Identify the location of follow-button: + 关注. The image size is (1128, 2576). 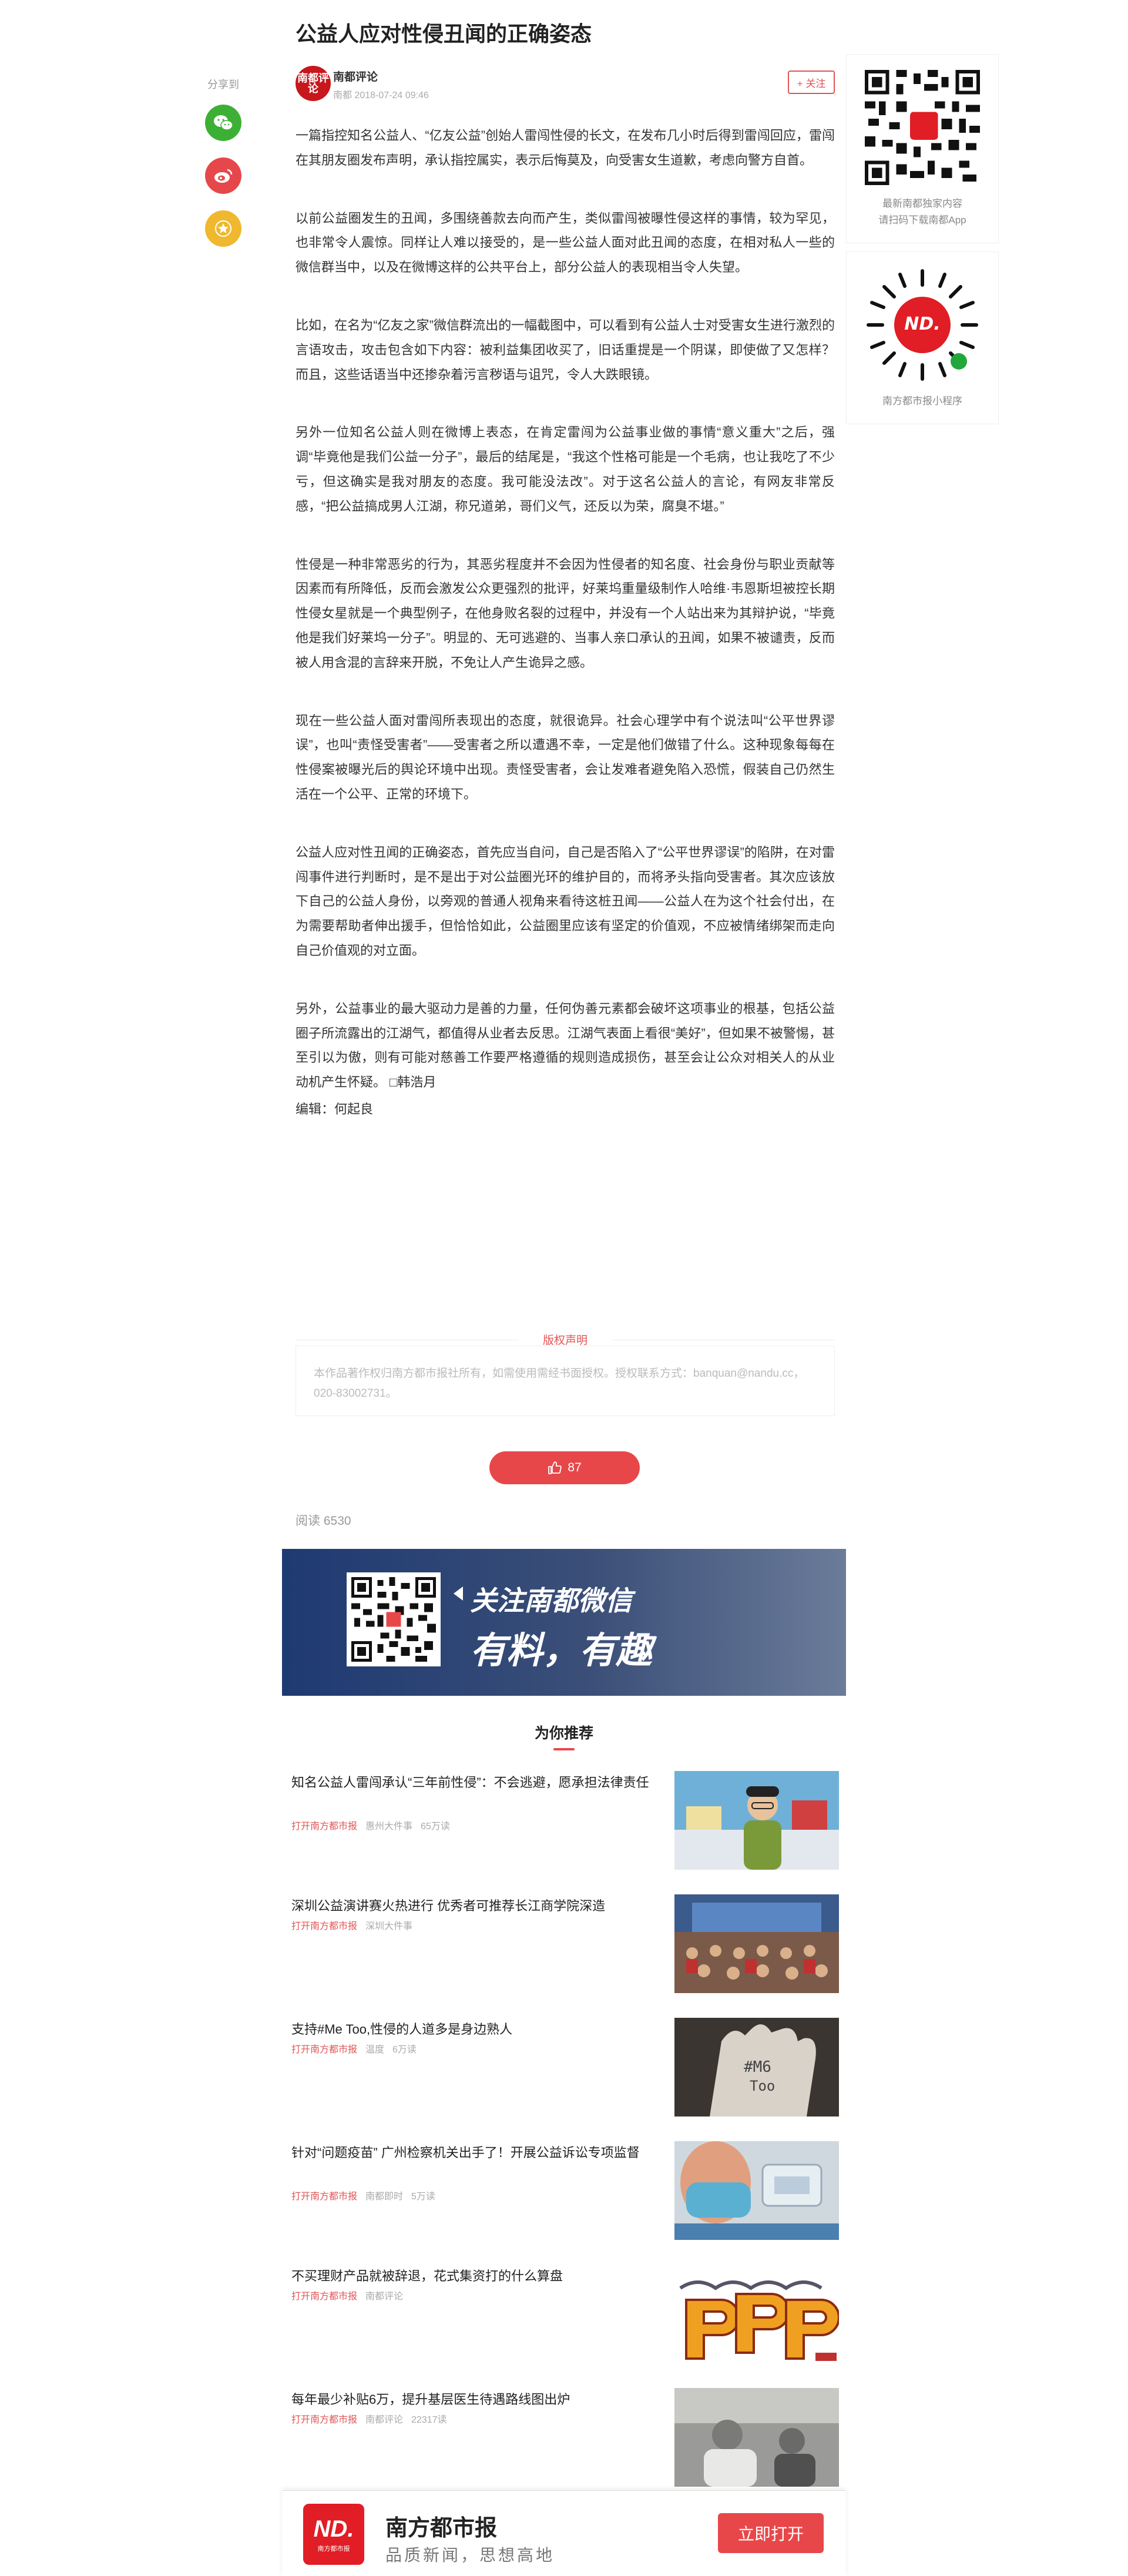
(811, 82).